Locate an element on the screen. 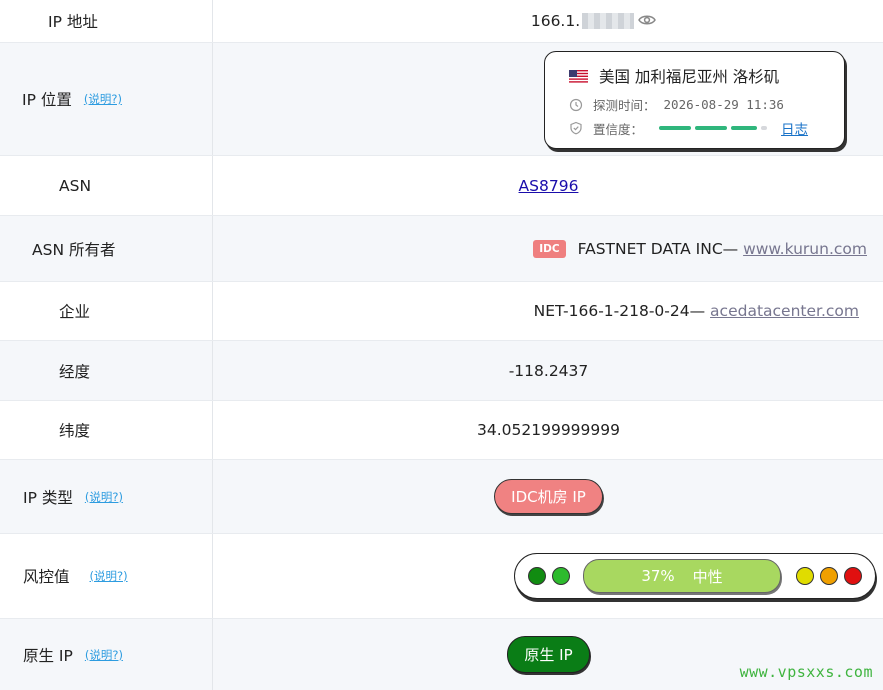 Image resolution: width=883 pixels, height=690 pixels. confidence-bar is located at coordinates (713, 128).